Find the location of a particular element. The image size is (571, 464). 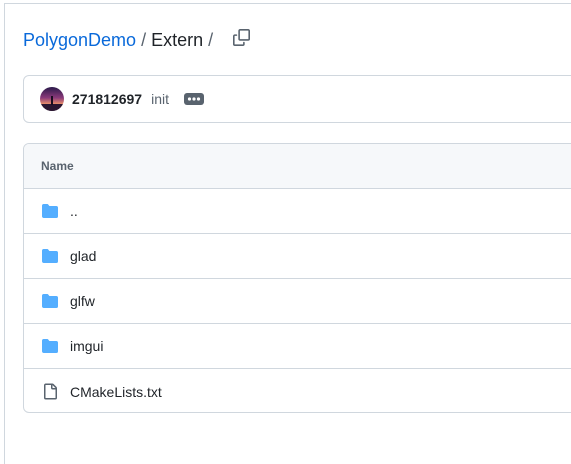

breadcrumb: PolygonDemo / Extern / is located at coordinates (120, 40).